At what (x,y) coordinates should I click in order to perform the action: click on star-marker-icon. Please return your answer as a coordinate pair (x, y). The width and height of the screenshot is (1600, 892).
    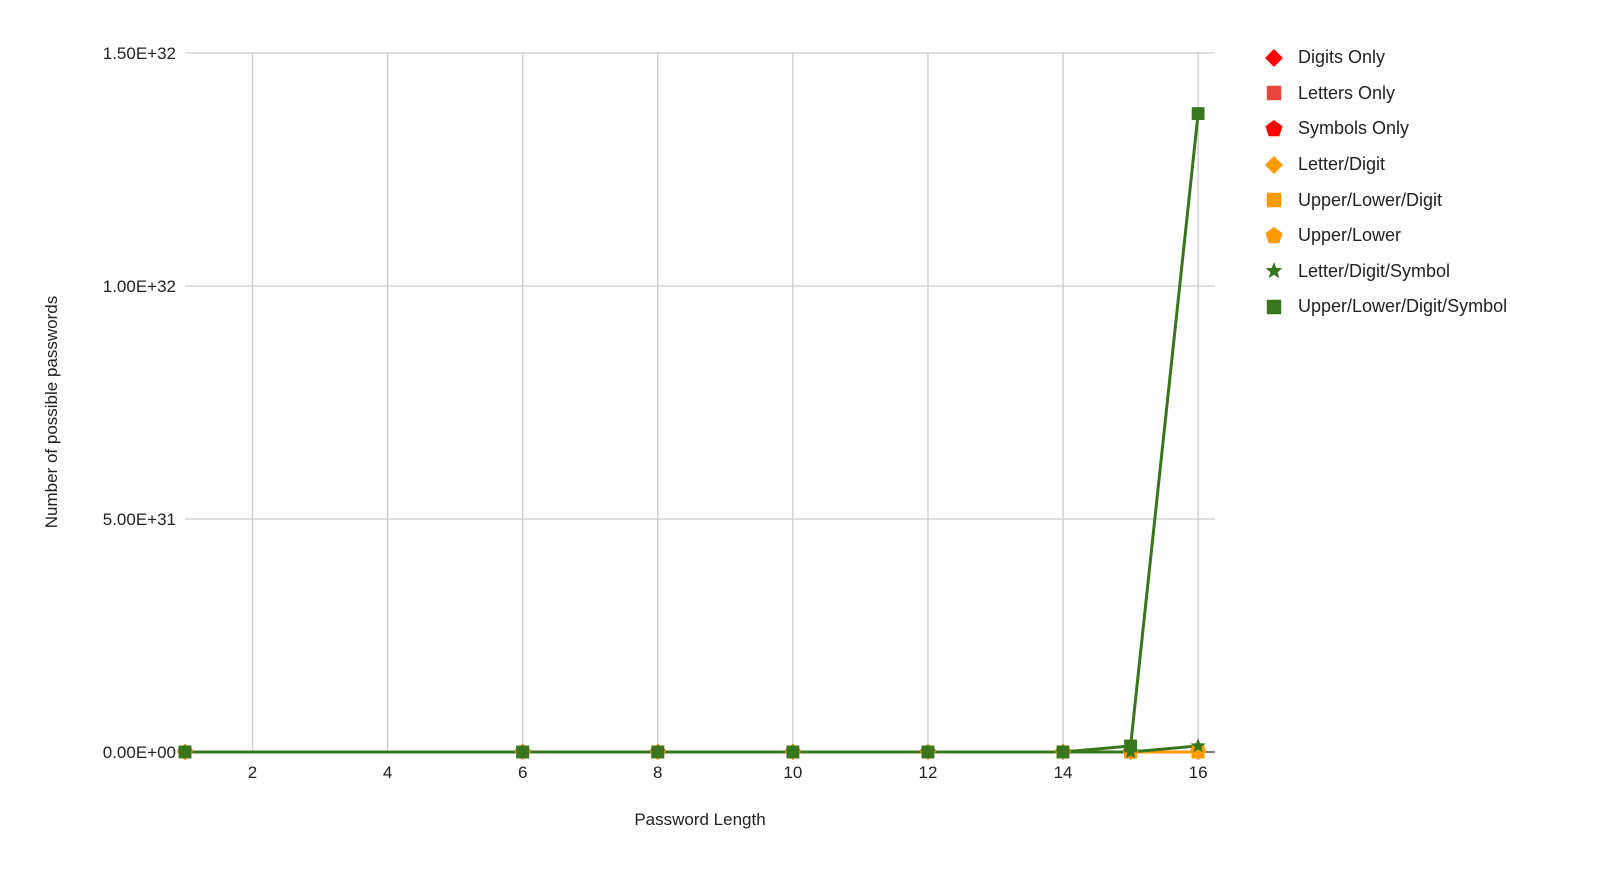
    Looking at the image, I should click on (1274, 270).